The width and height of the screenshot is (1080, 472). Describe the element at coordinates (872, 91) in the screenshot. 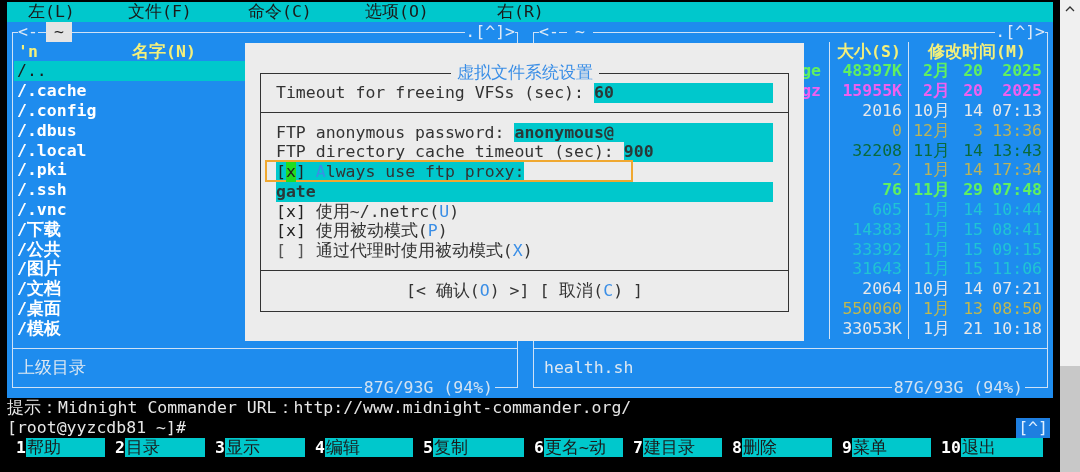

I see `file-size: 15955K` at that location.